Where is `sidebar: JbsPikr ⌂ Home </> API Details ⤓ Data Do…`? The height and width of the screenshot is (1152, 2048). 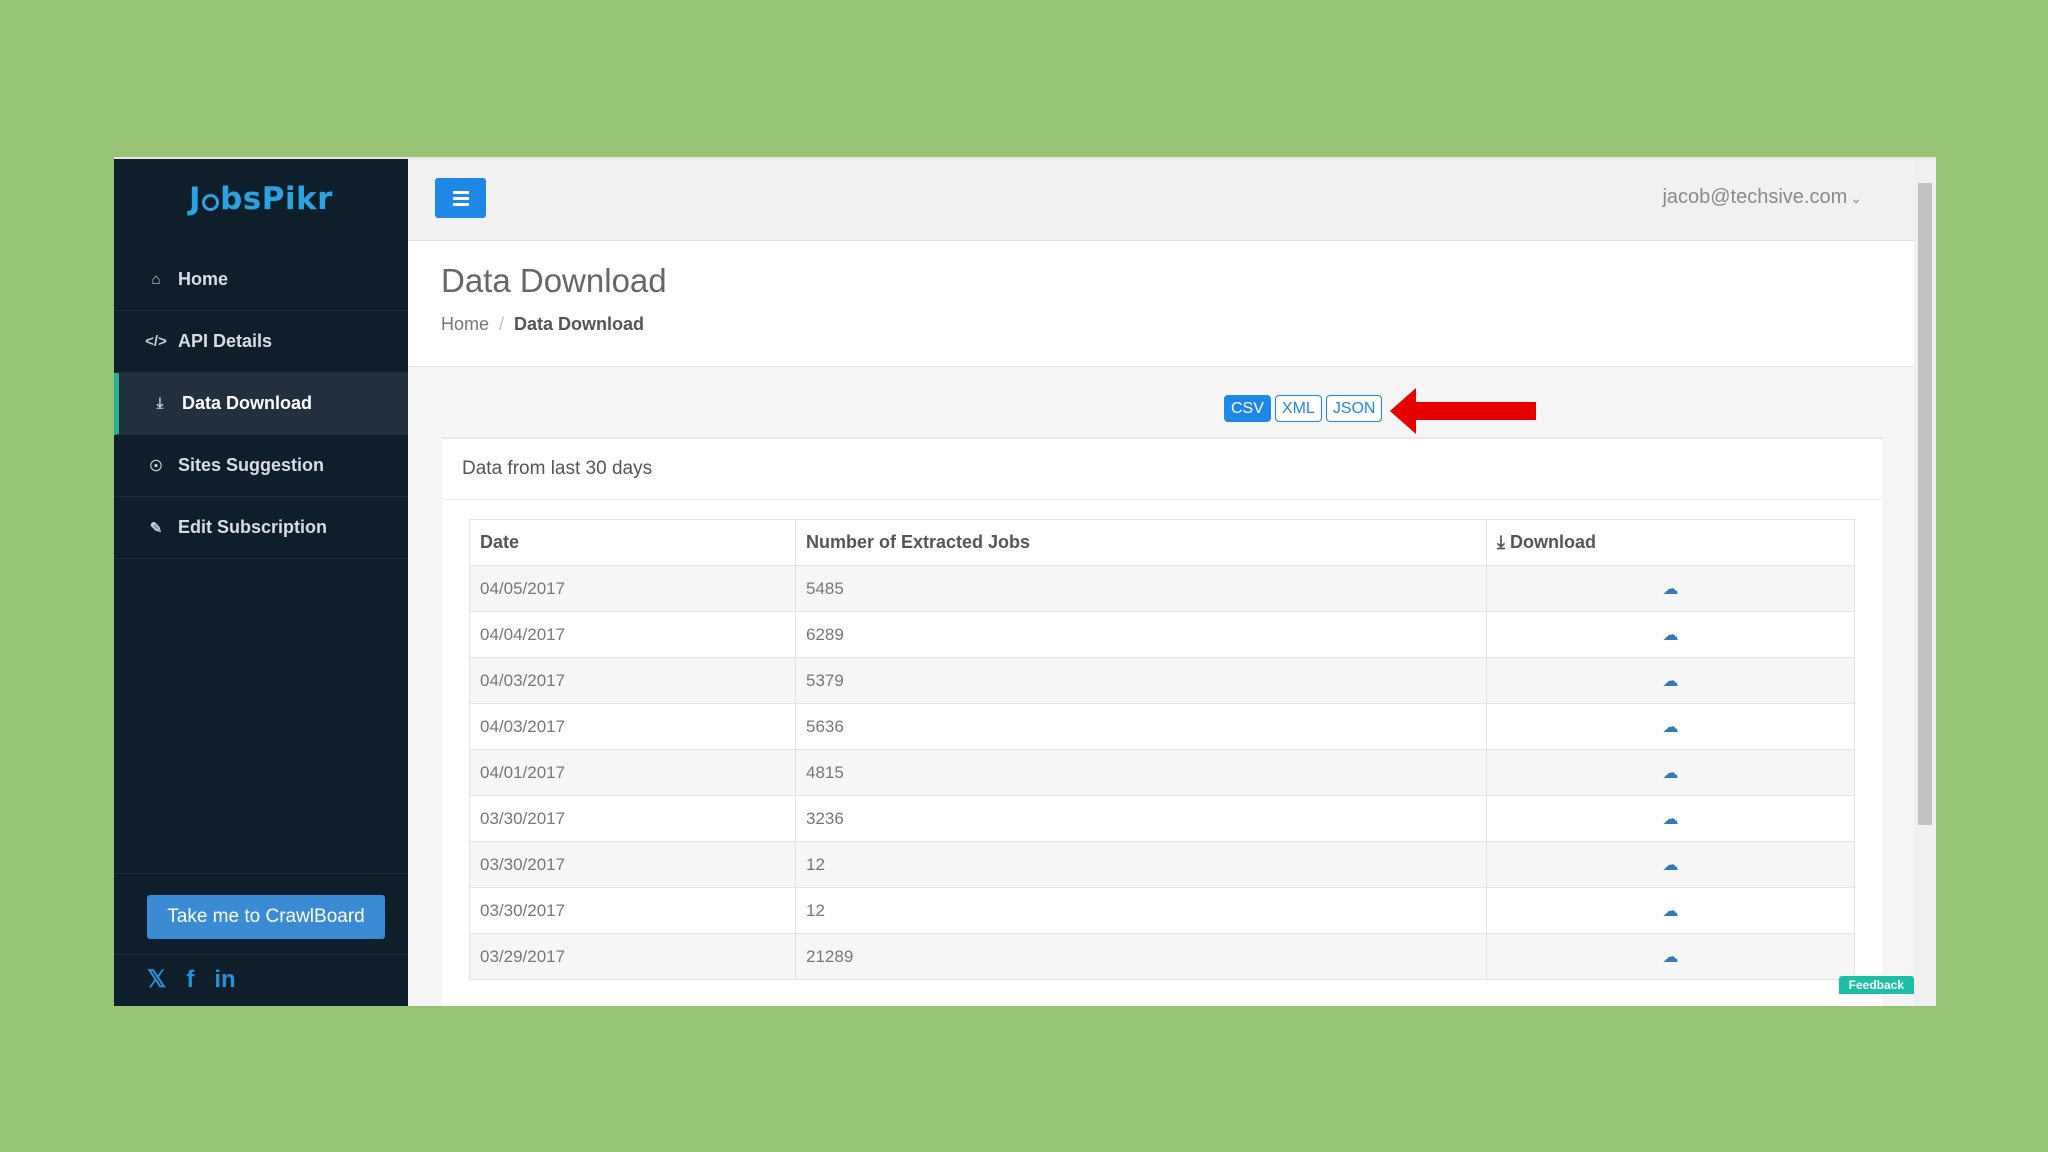
sidebar: JbsPikr ⌂ Home </> API Details ⤓ Data Do… is located at coordinates (261, 582).